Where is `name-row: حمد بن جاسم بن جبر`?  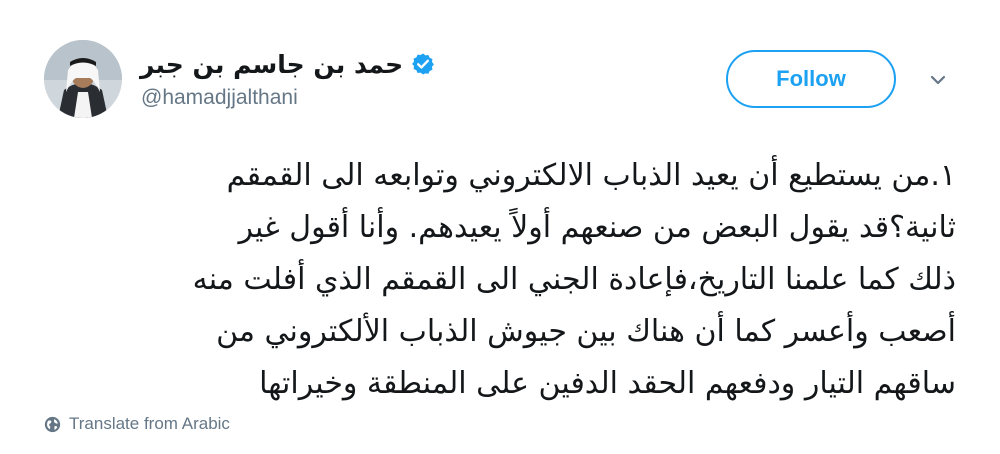 name-row: حمد بن جاسم بن جبر is located at coordinates (287, 64).